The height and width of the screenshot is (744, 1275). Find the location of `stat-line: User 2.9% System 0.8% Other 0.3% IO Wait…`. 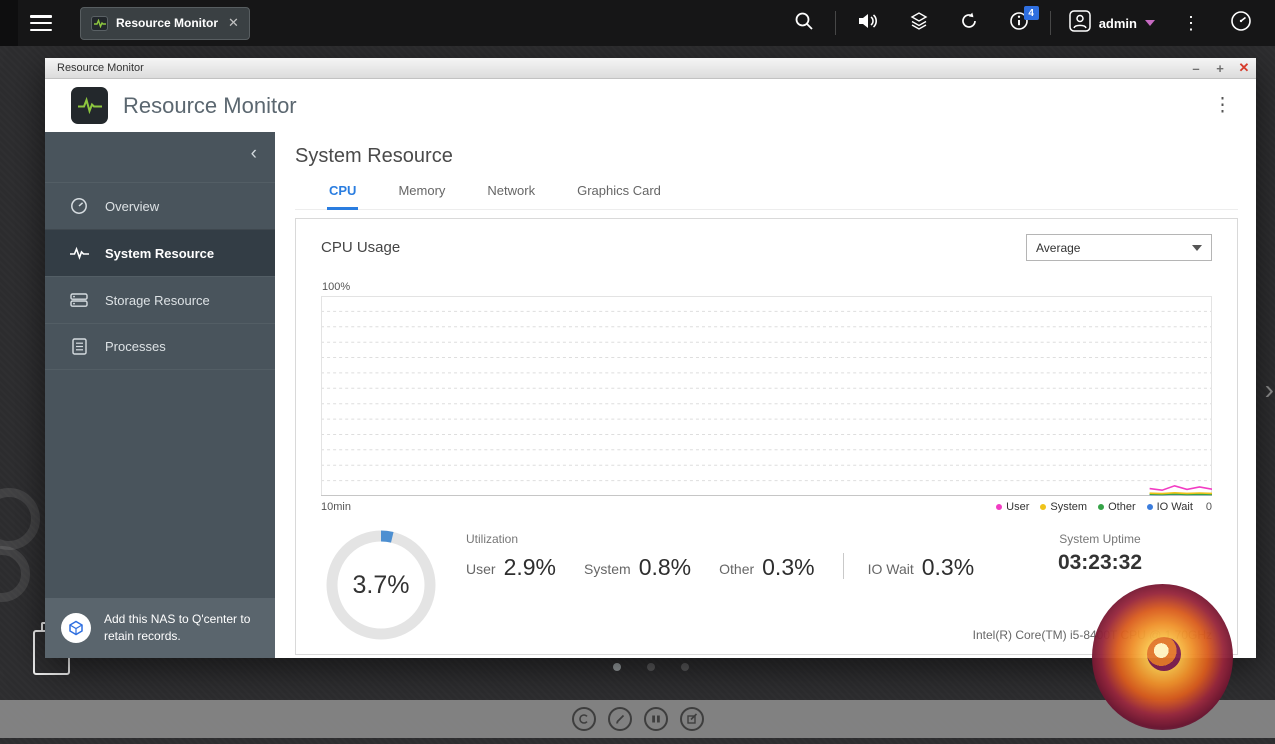

stat-line: User 2.9% System 0.8% Other 0.3% IO Wait… is located at coordinates (734, 567).